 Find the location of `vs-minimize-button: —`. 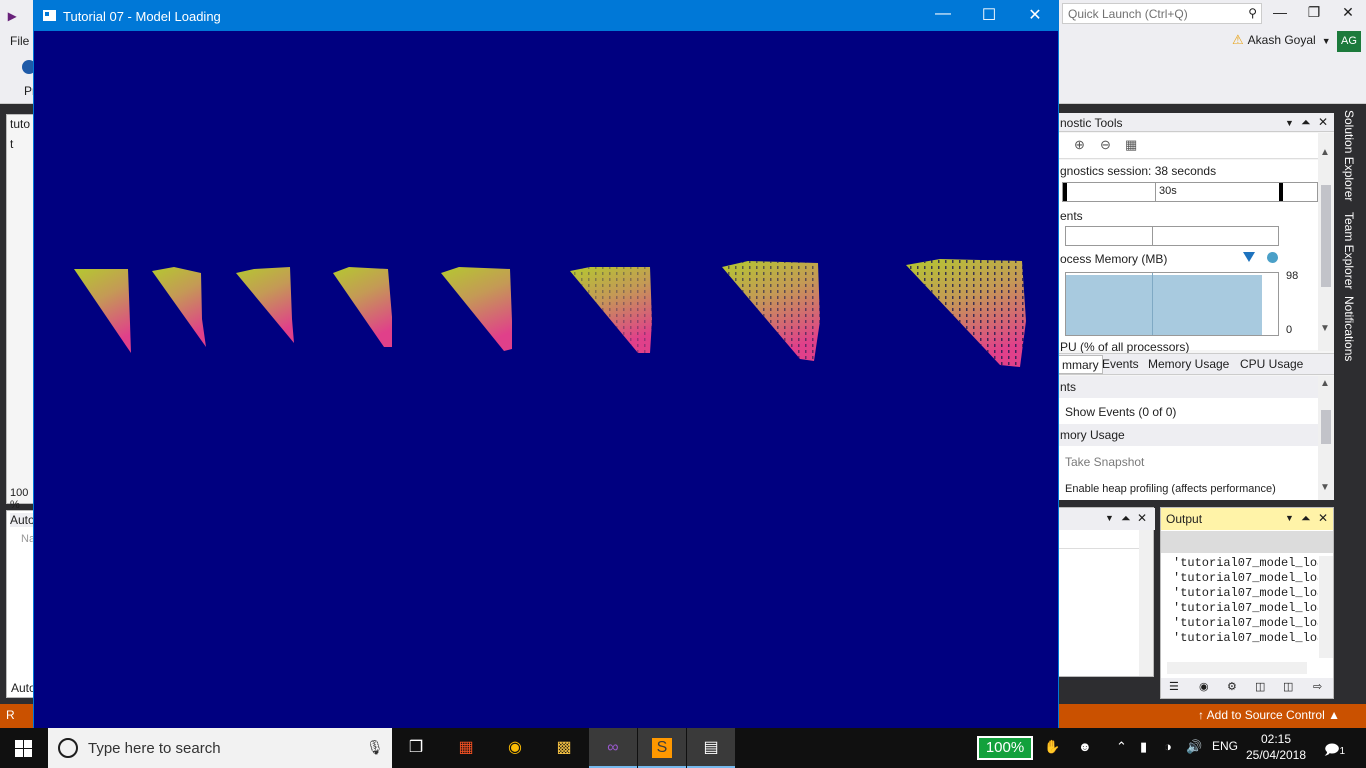

vs-minimize-button: — is located at coordinates (1280, 12).